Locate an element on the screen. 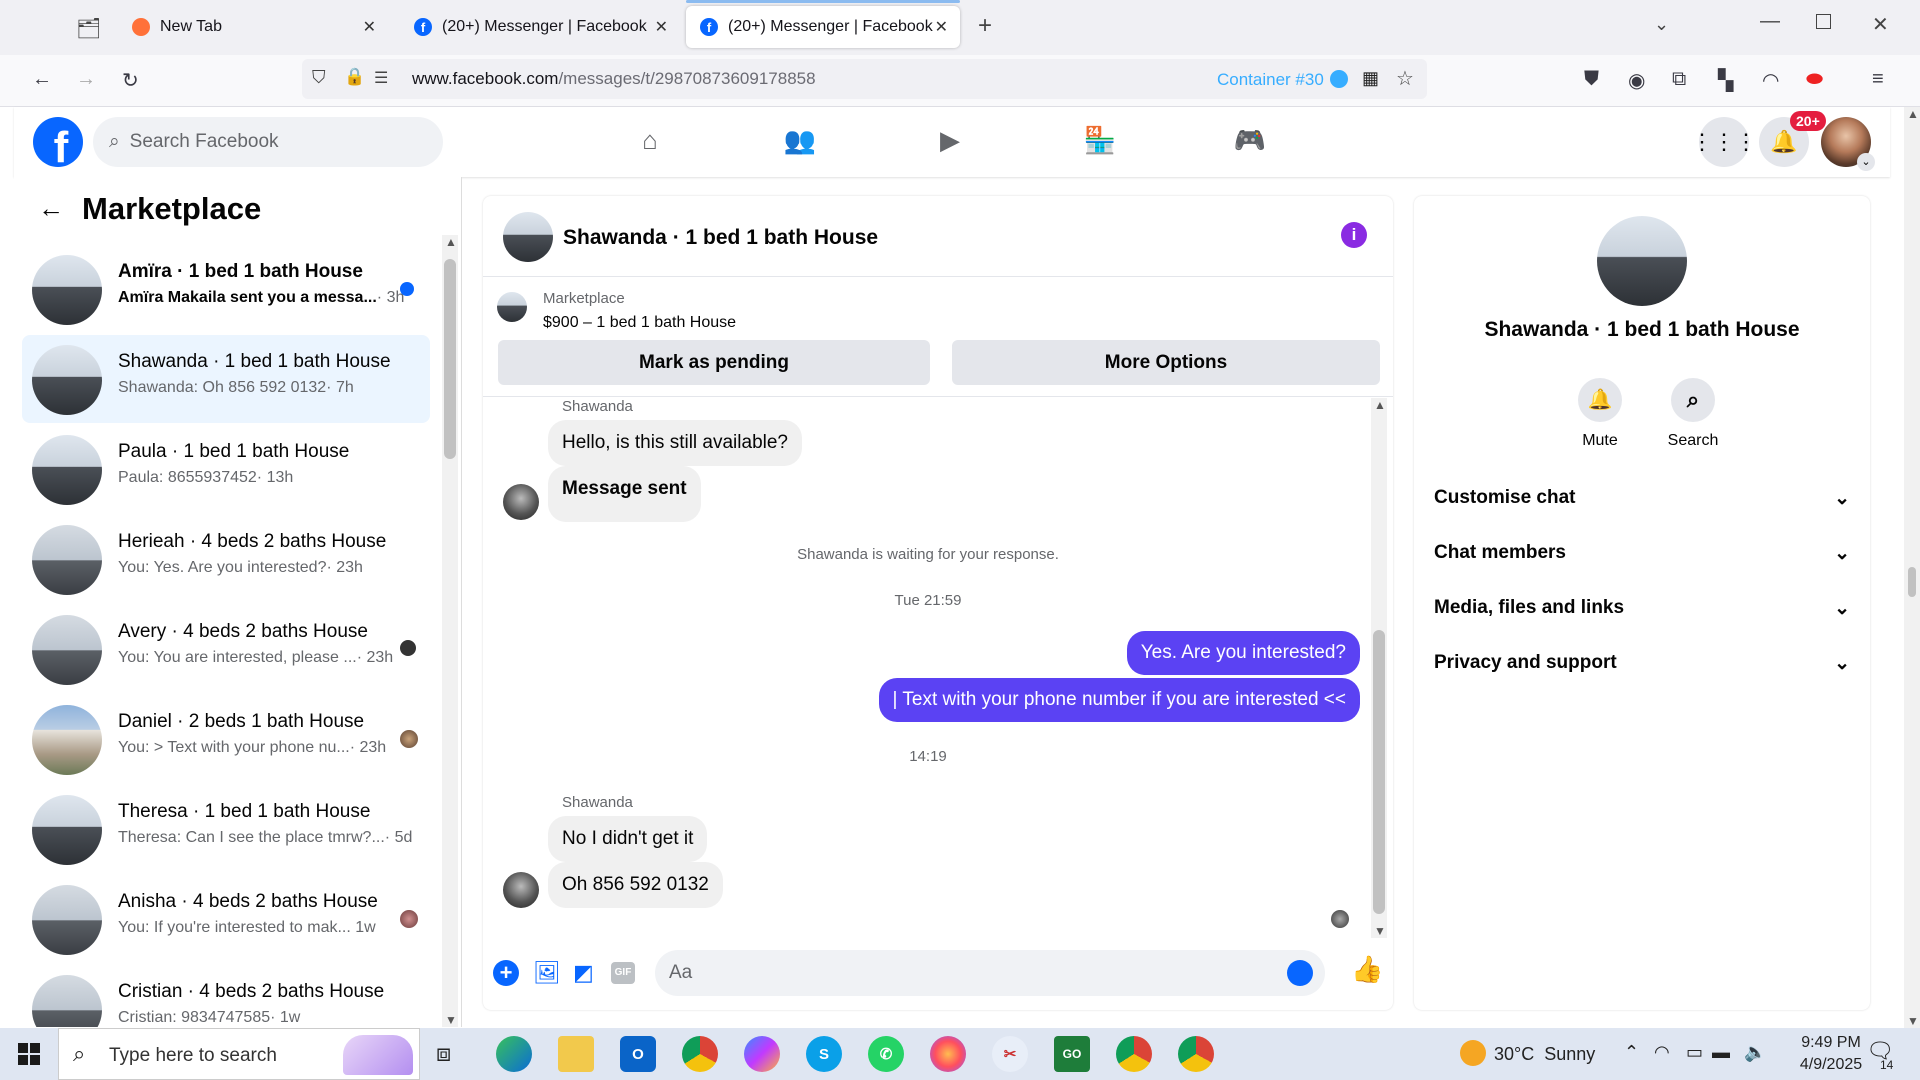  message-bubble-incoming: No I didn't get it is located at coordinates (628, 839).